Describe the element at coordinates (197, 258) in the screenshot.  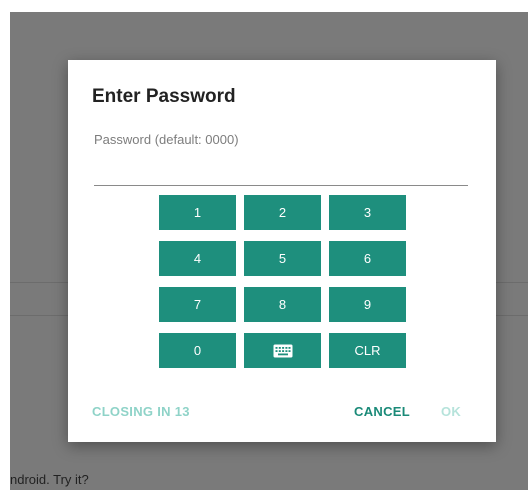
I see `key-4: 4` at that location.